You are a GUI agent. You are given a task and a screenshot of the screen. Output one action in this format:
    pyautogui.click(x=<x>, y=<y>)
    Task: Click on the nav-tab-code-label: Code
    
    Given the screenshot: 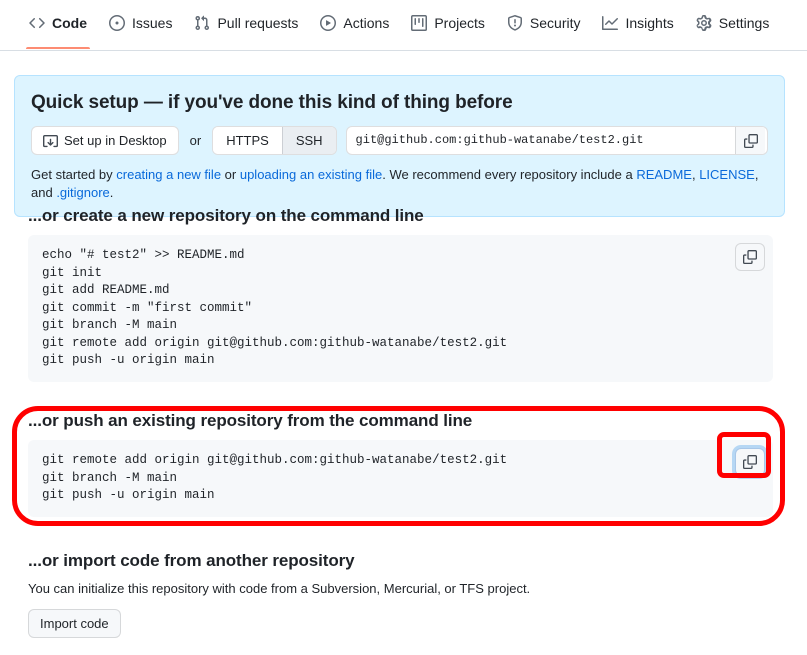 What is the action you would take?
    pyautogui.click(x=69, y=23)
    